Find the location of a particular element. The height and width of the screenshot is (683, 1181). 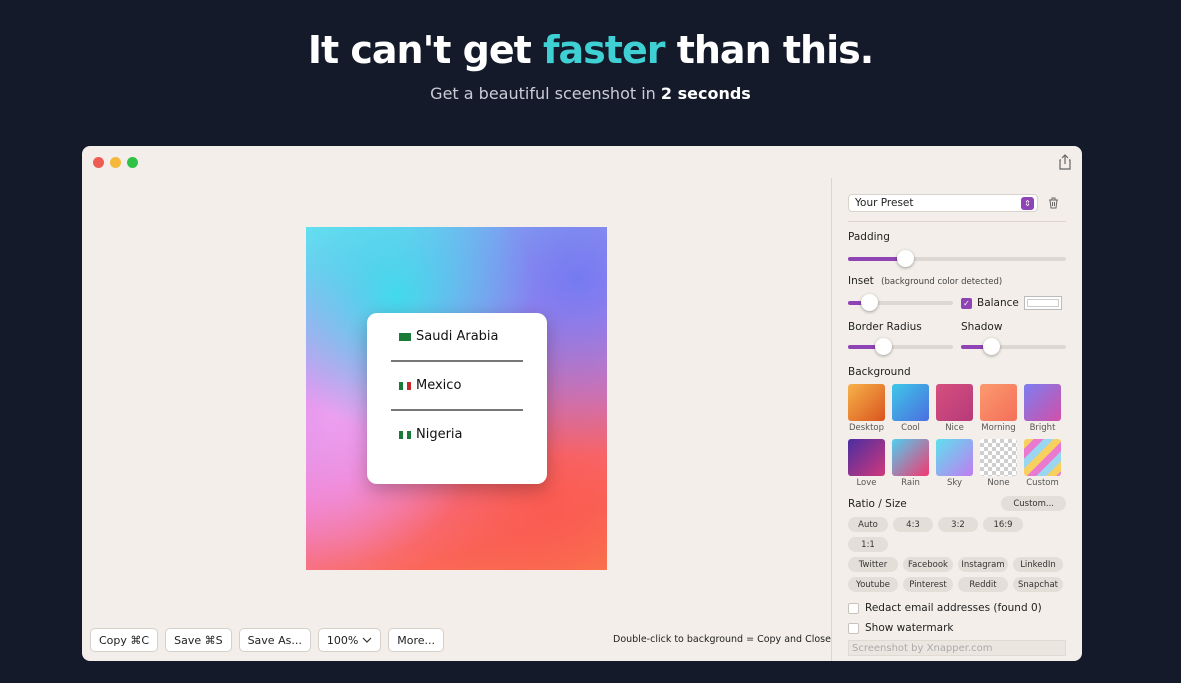

background-option-morning: Morning is located at coordinates (998, 408).